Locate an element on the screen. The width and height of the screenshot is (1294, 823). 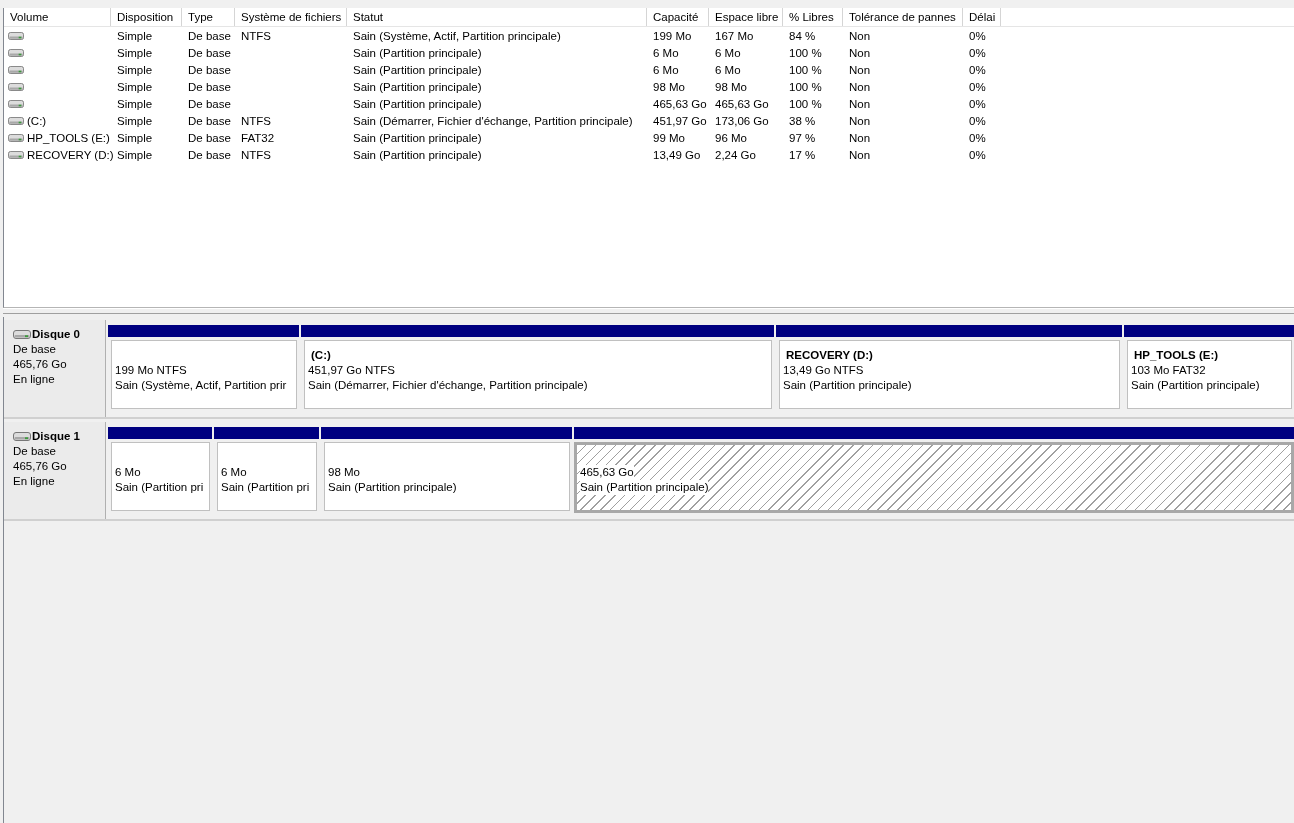
partition-size: 13,49 Go NTFS is located at coordinates (823, 370).